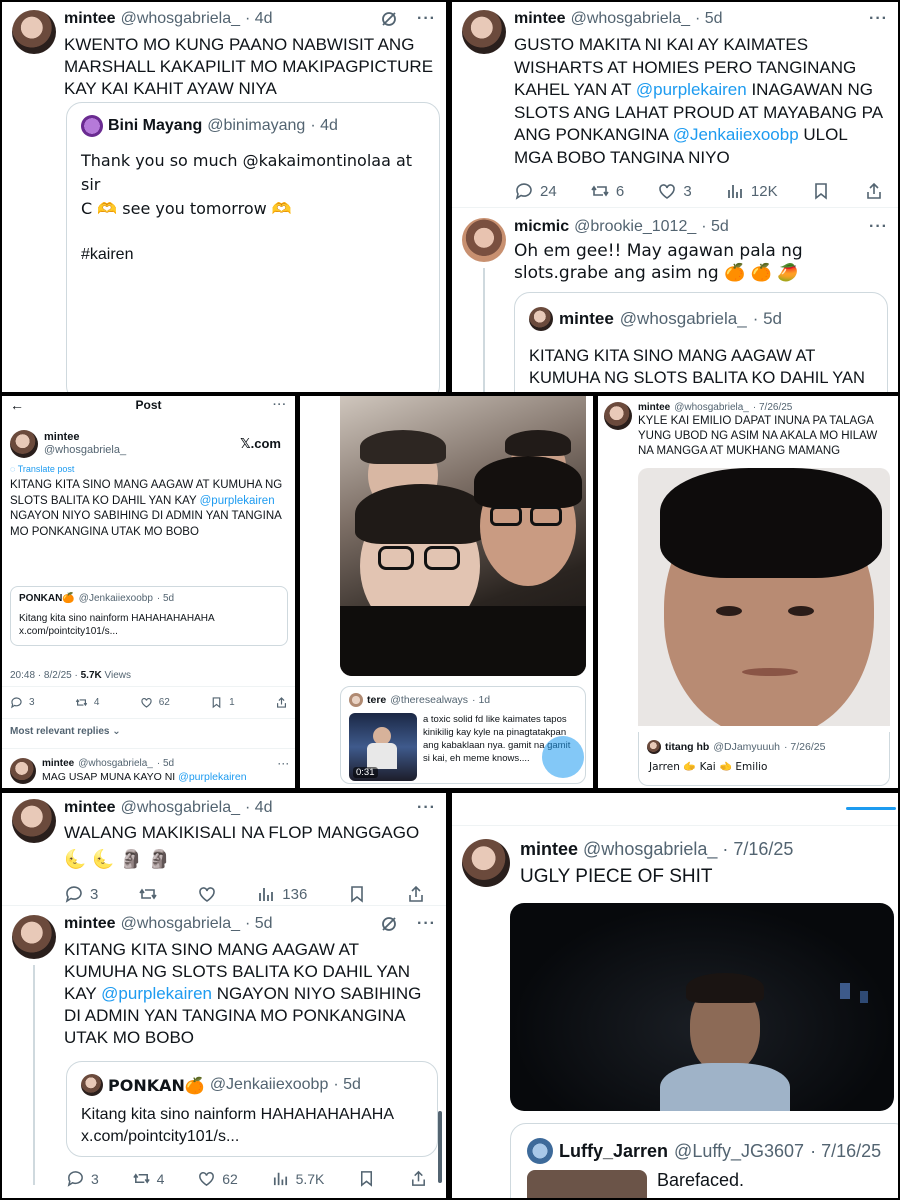  Describe the element at coordinates (736, 134) in the screenshot. I see `mention-link: @Jenkaiiexoobp` at that location.